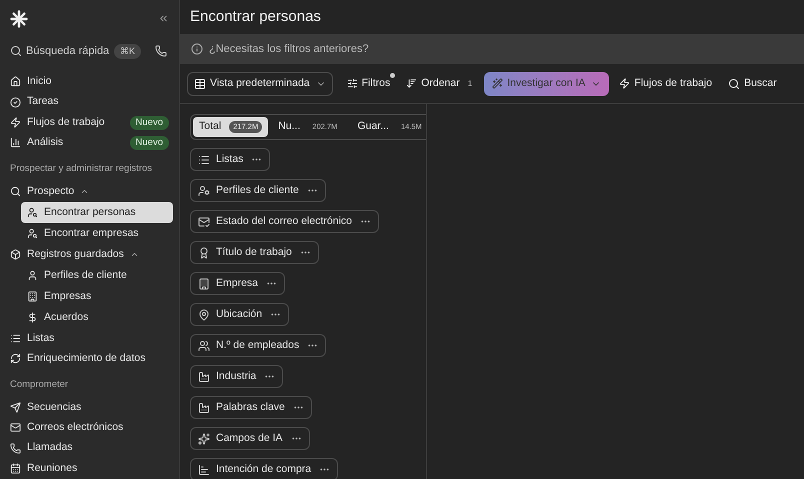  I want to click on sidebar-group: Prospecto, so click(89, 191).